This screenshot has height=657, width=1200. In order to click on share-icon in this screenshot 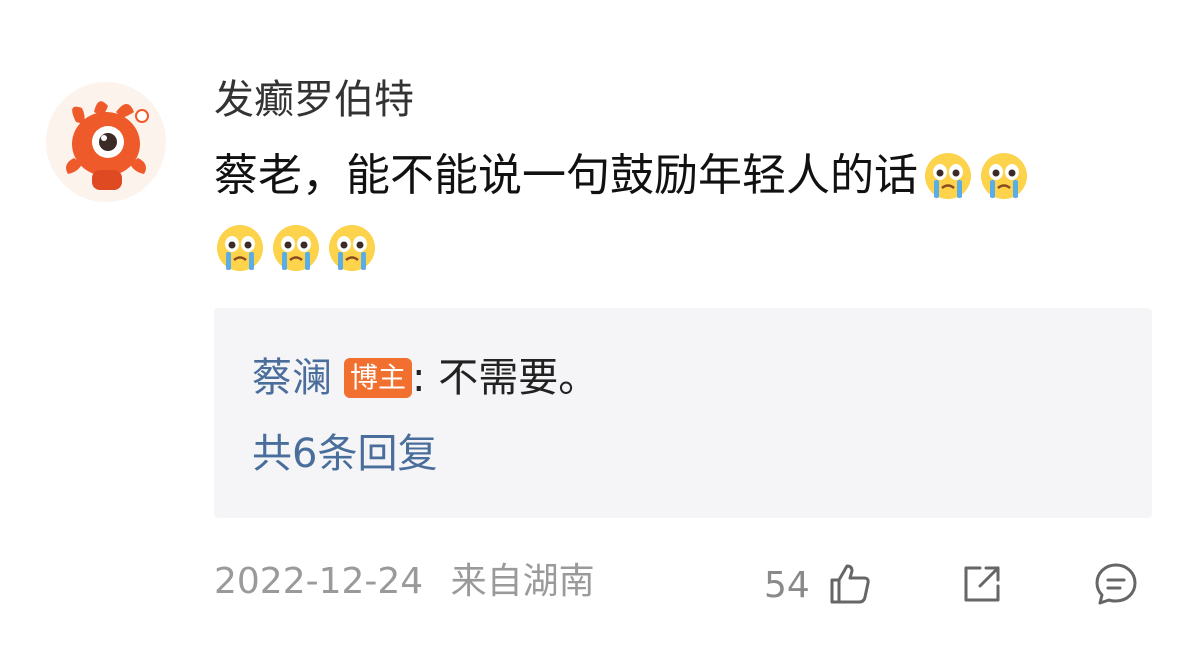, I will do `click(982, 584)`.